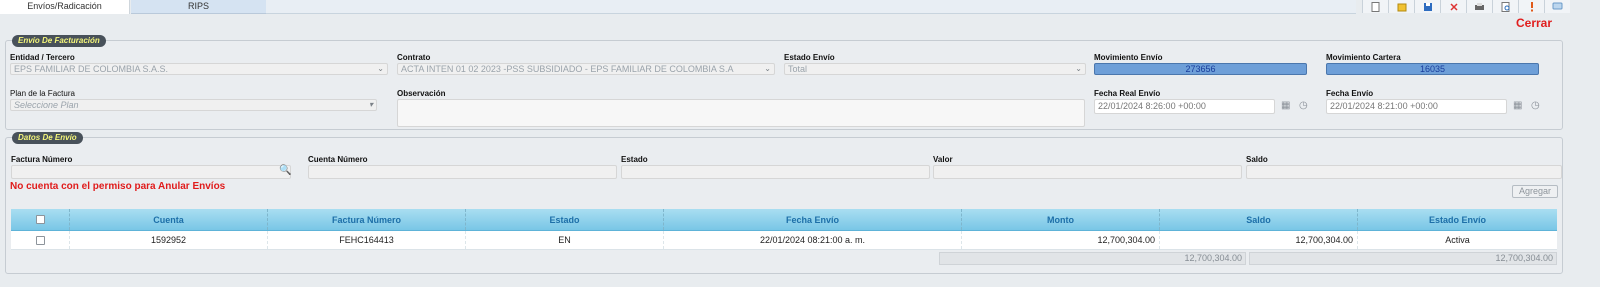 This screenshot has width=1600, height=287. Describe the element at coordinates (91, 69) in the screenshot. I see `entidad-value: EPS FAMILIAR DE COLOMBIA S.A.S.` at that location.